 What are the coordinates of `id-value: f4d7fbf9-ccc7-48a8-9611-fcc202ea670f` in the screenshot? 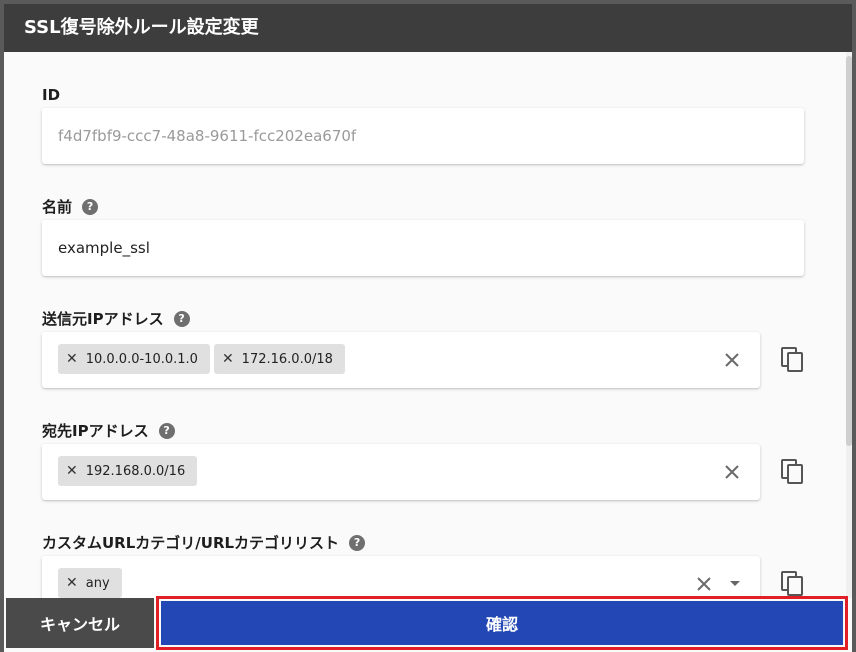 It's located at (207, 136).